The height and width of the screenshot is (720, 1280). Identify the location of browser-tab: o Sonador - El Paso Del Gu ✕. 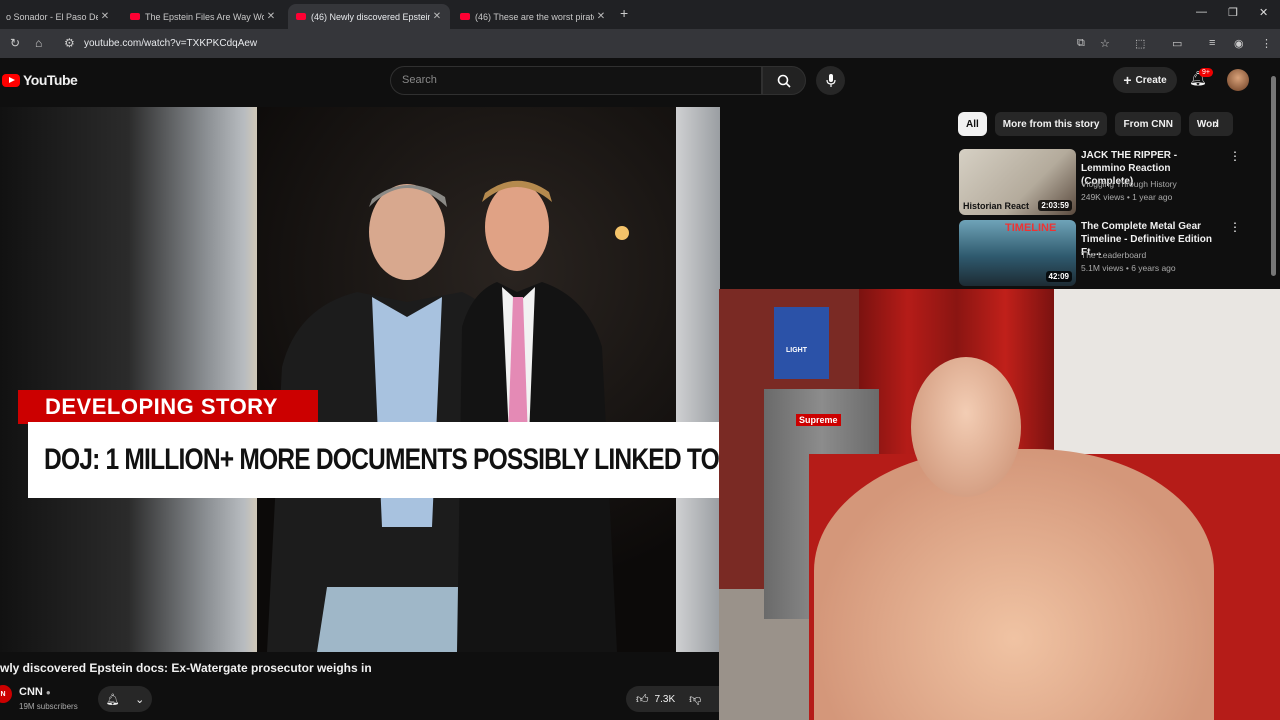
(59, 16).